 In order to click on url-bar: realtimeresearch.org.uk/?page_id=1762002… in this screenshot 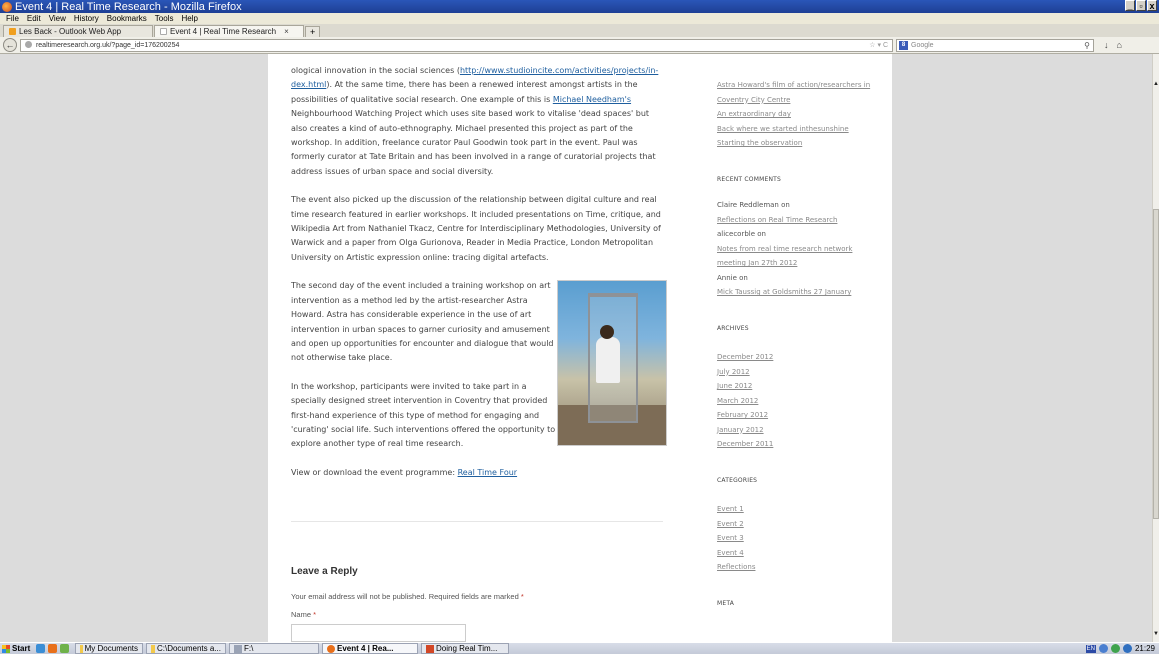, I will do `click(456, 45)`.